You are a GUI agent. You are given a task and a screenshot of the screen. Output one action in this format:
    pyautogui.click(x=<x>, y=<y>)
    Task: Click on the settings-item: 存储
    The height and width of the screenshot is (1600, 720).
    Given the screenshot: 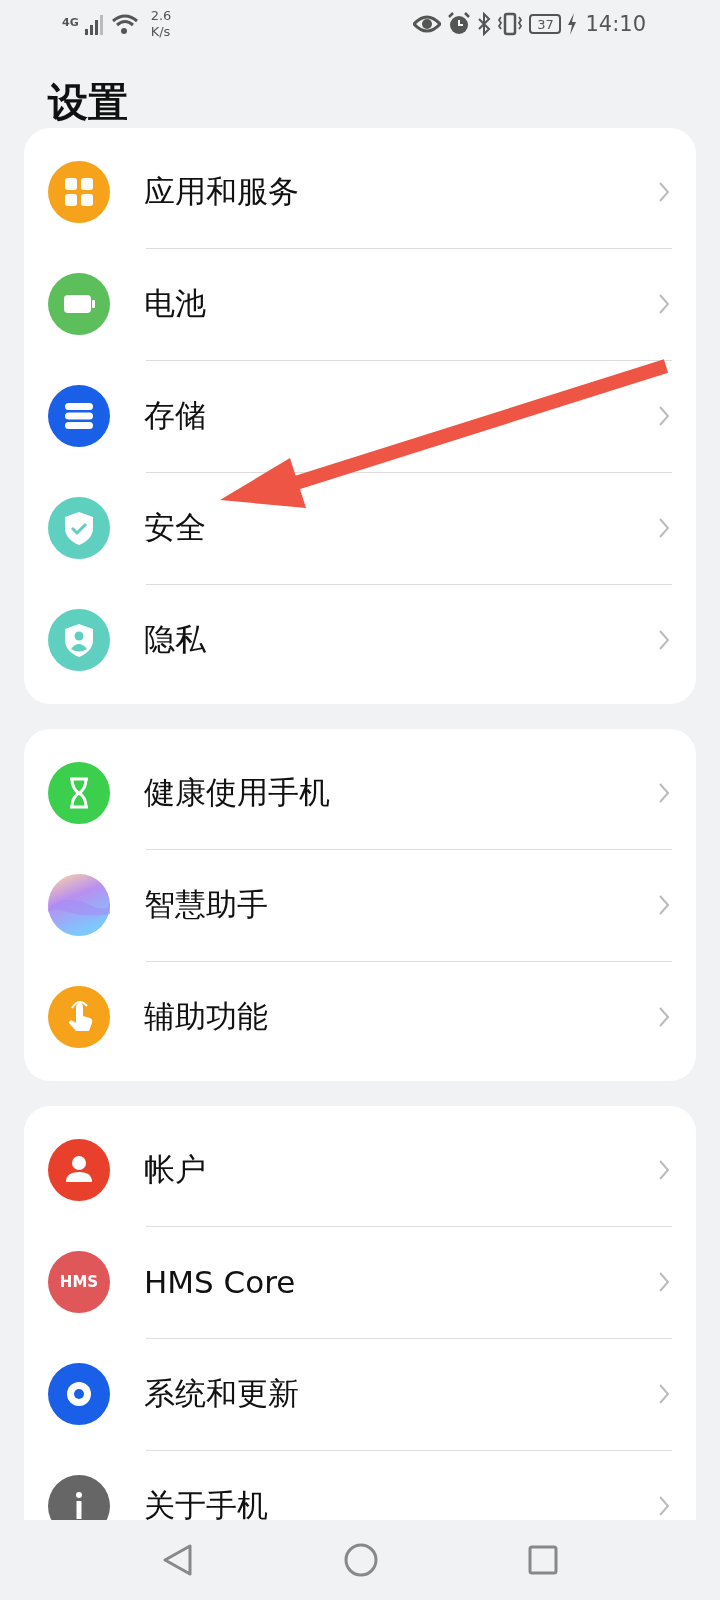 What is the action you would take?
    pyautogui.click(x=360, y=416)
    